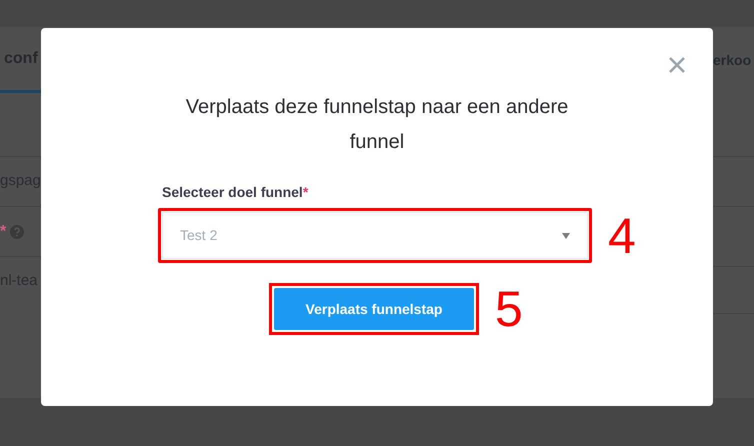 The height and width of the screenshot is (446, 754). I want to click on move-button: Verplaats funnelstap, so click(374, 309).